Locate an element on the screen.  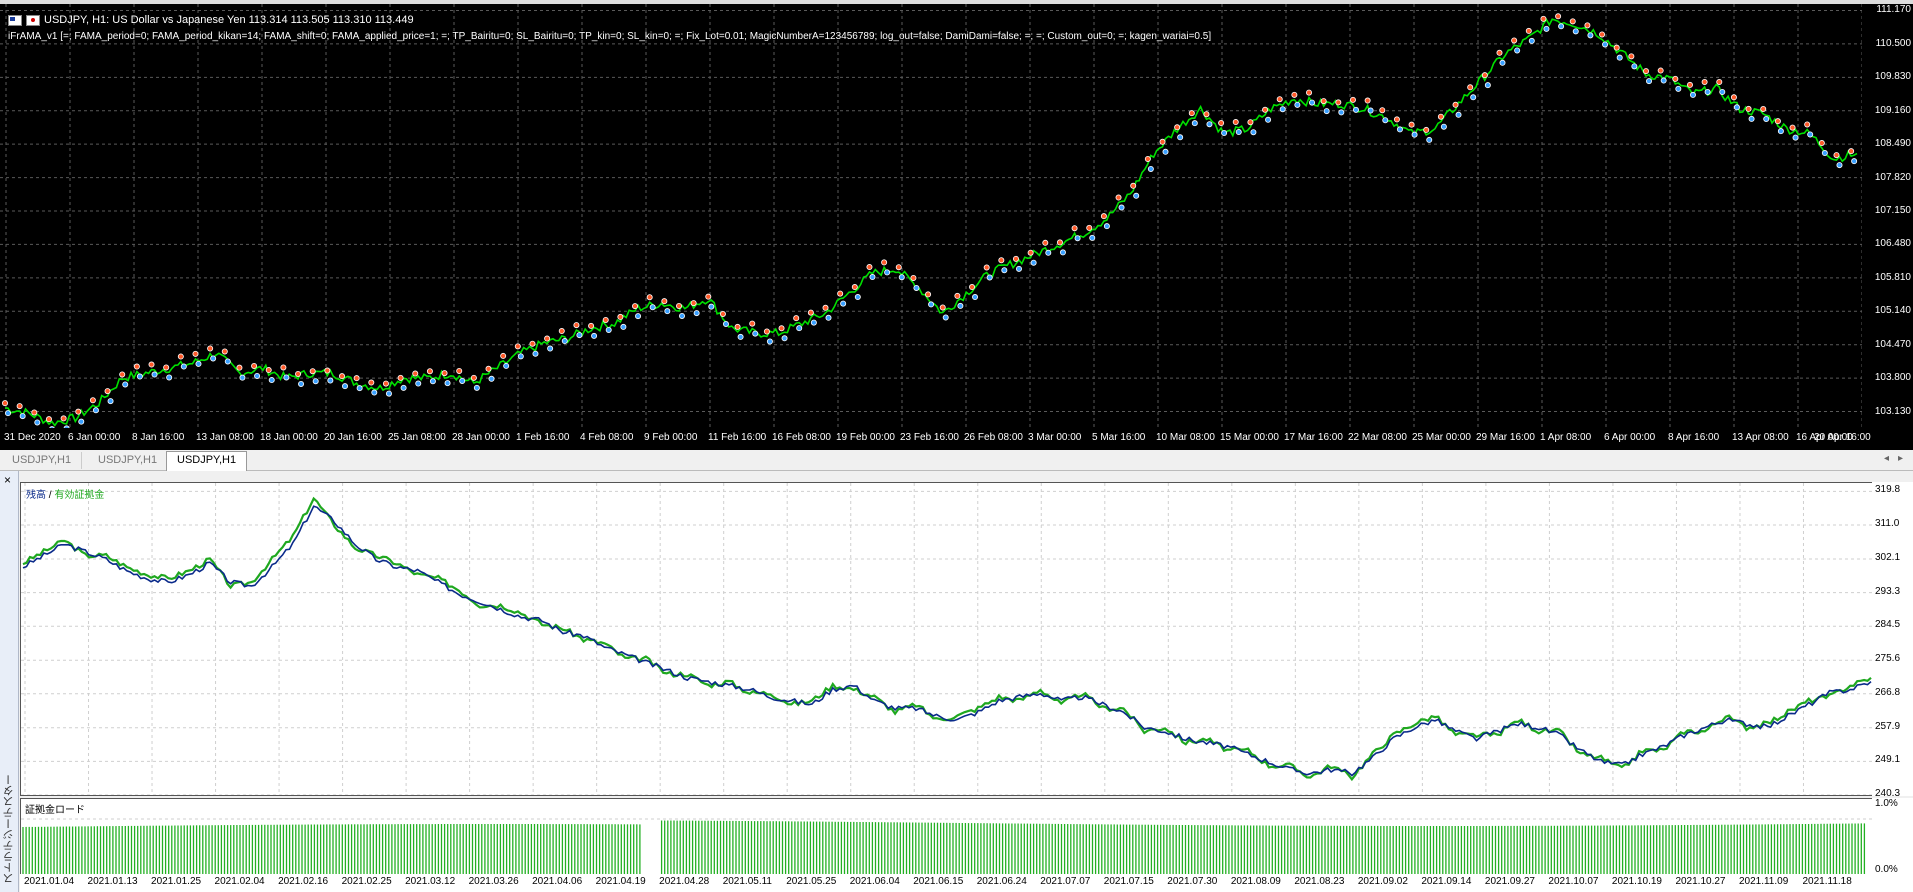
balance-legend: 残高 / 有効証拠金 is located at coordinates (65, 493).